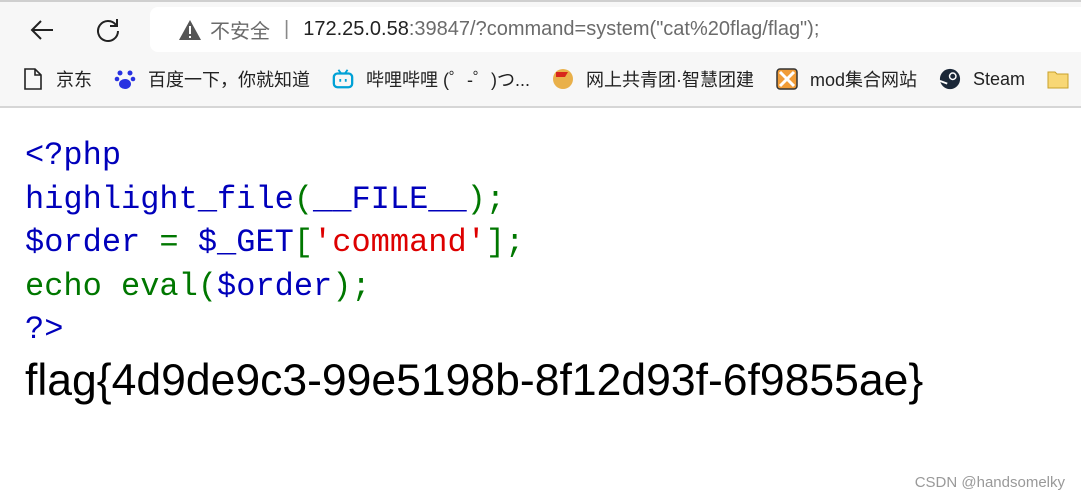 This screenshot has width=1081, height=502. What do you see at coordinates (33, 79) in the screenshot?
I see `page-icon` at bounding box center [33, 79].